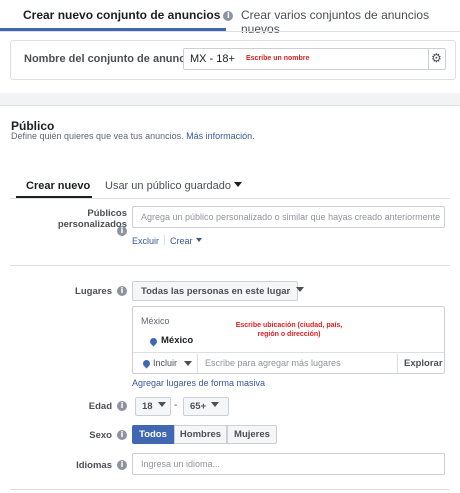 Image resolution: width=460 pixels, height=493 pixels. What do you see at coordinates (212, 59) in the screenshot?
I see `ad-set-name-value: MX - 18+` at bounding box center [212, 59].